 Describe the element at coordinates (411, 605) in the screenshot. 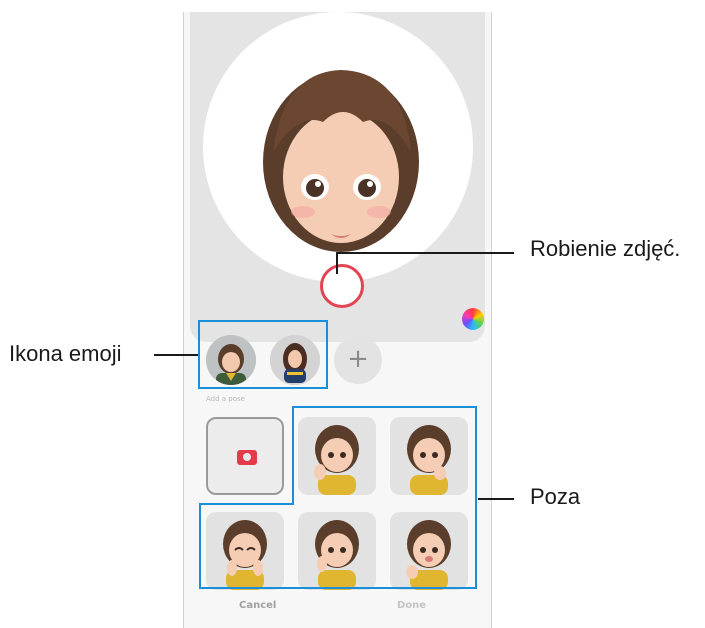

I see `done-button: Done` at that location.